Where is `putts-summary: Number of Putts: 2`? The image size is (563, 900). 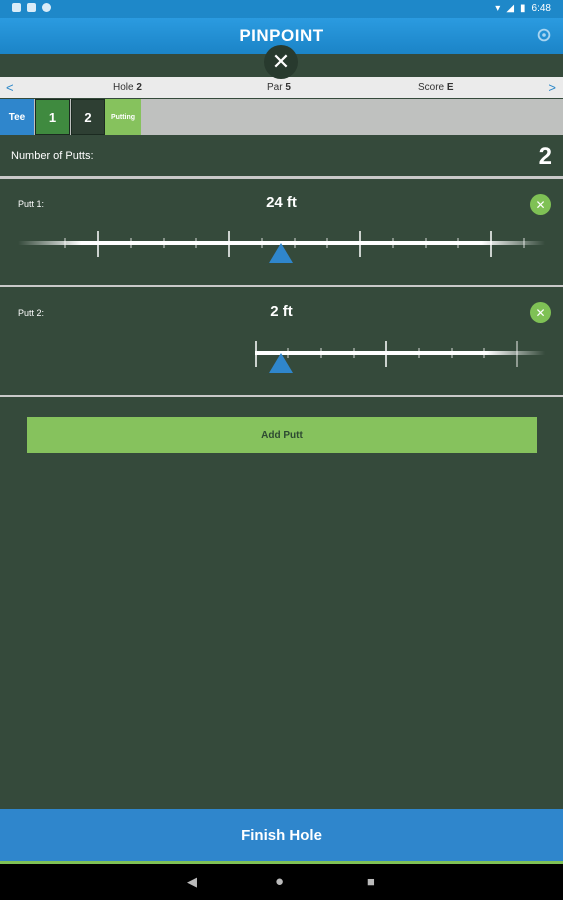 putts-summary: Number of Putts: 2 is located at coordinates (281, 157).